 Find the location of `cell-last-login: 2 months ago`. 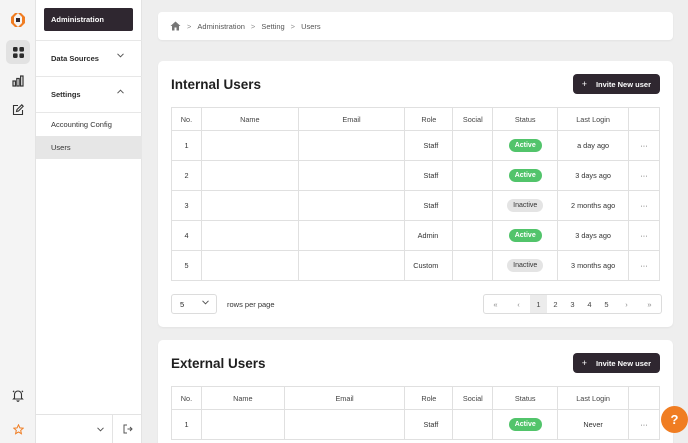

cell-last-login: 2 months ago is located at coordinates (593, 205).